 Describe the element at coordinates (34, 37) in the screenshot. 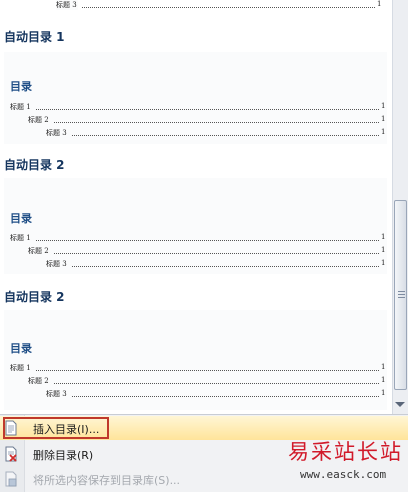

I see `gallery-item-heading: 自动目录 1` at that location.